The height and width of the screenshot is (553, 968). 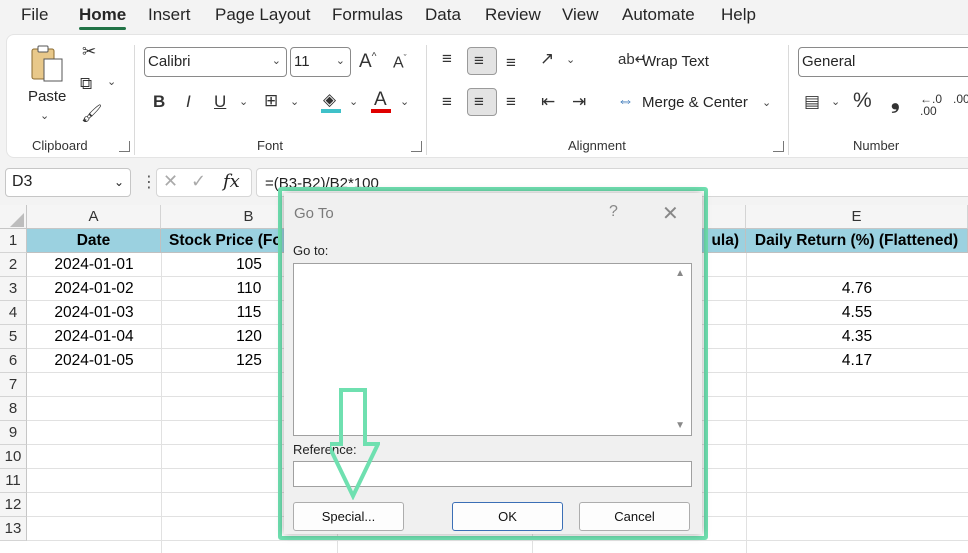 What do you see at coordinates (188, 101) in the screenshot?
I see `italic-button: I` at bounding box center [188, 101].